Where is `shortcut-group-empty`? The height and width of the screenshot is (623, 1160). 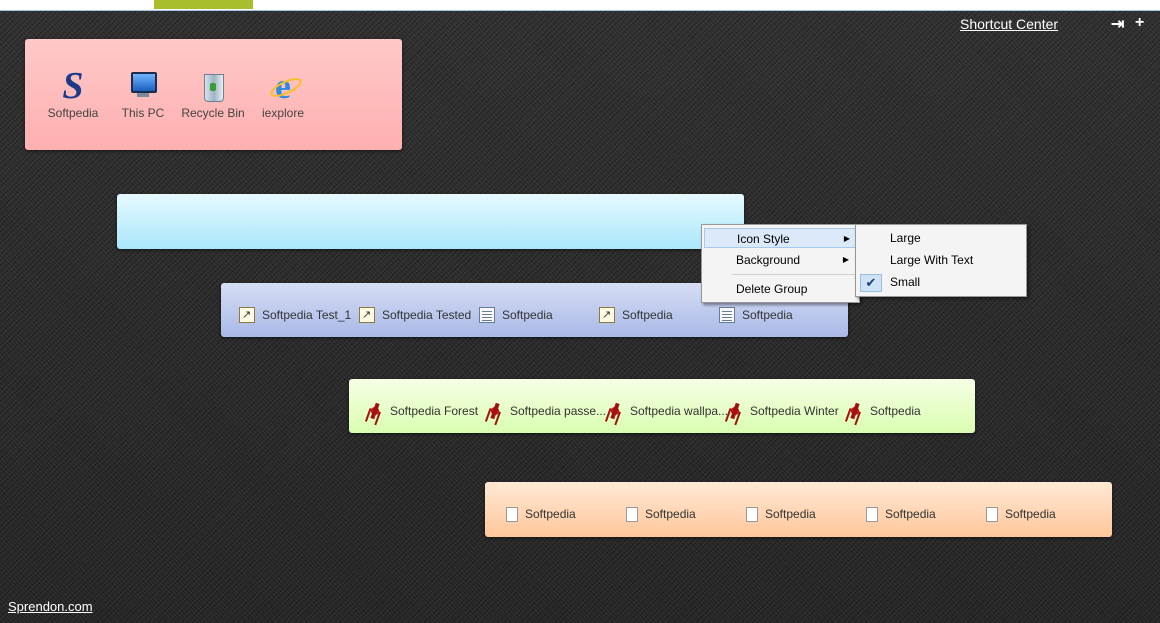
shortcut-group-empty is located at coordinates (430, 221).